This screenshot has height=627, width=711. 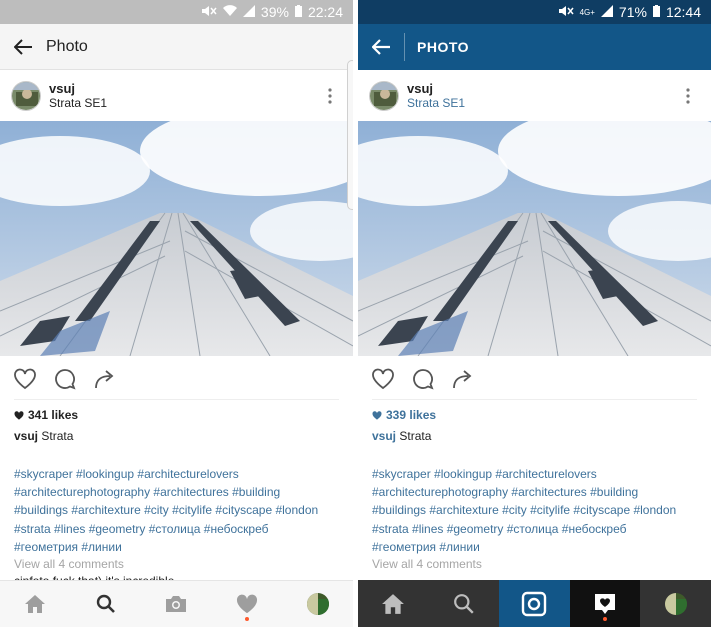 I want to click on likes-count: 339 likes, so click(x=404, y=415).